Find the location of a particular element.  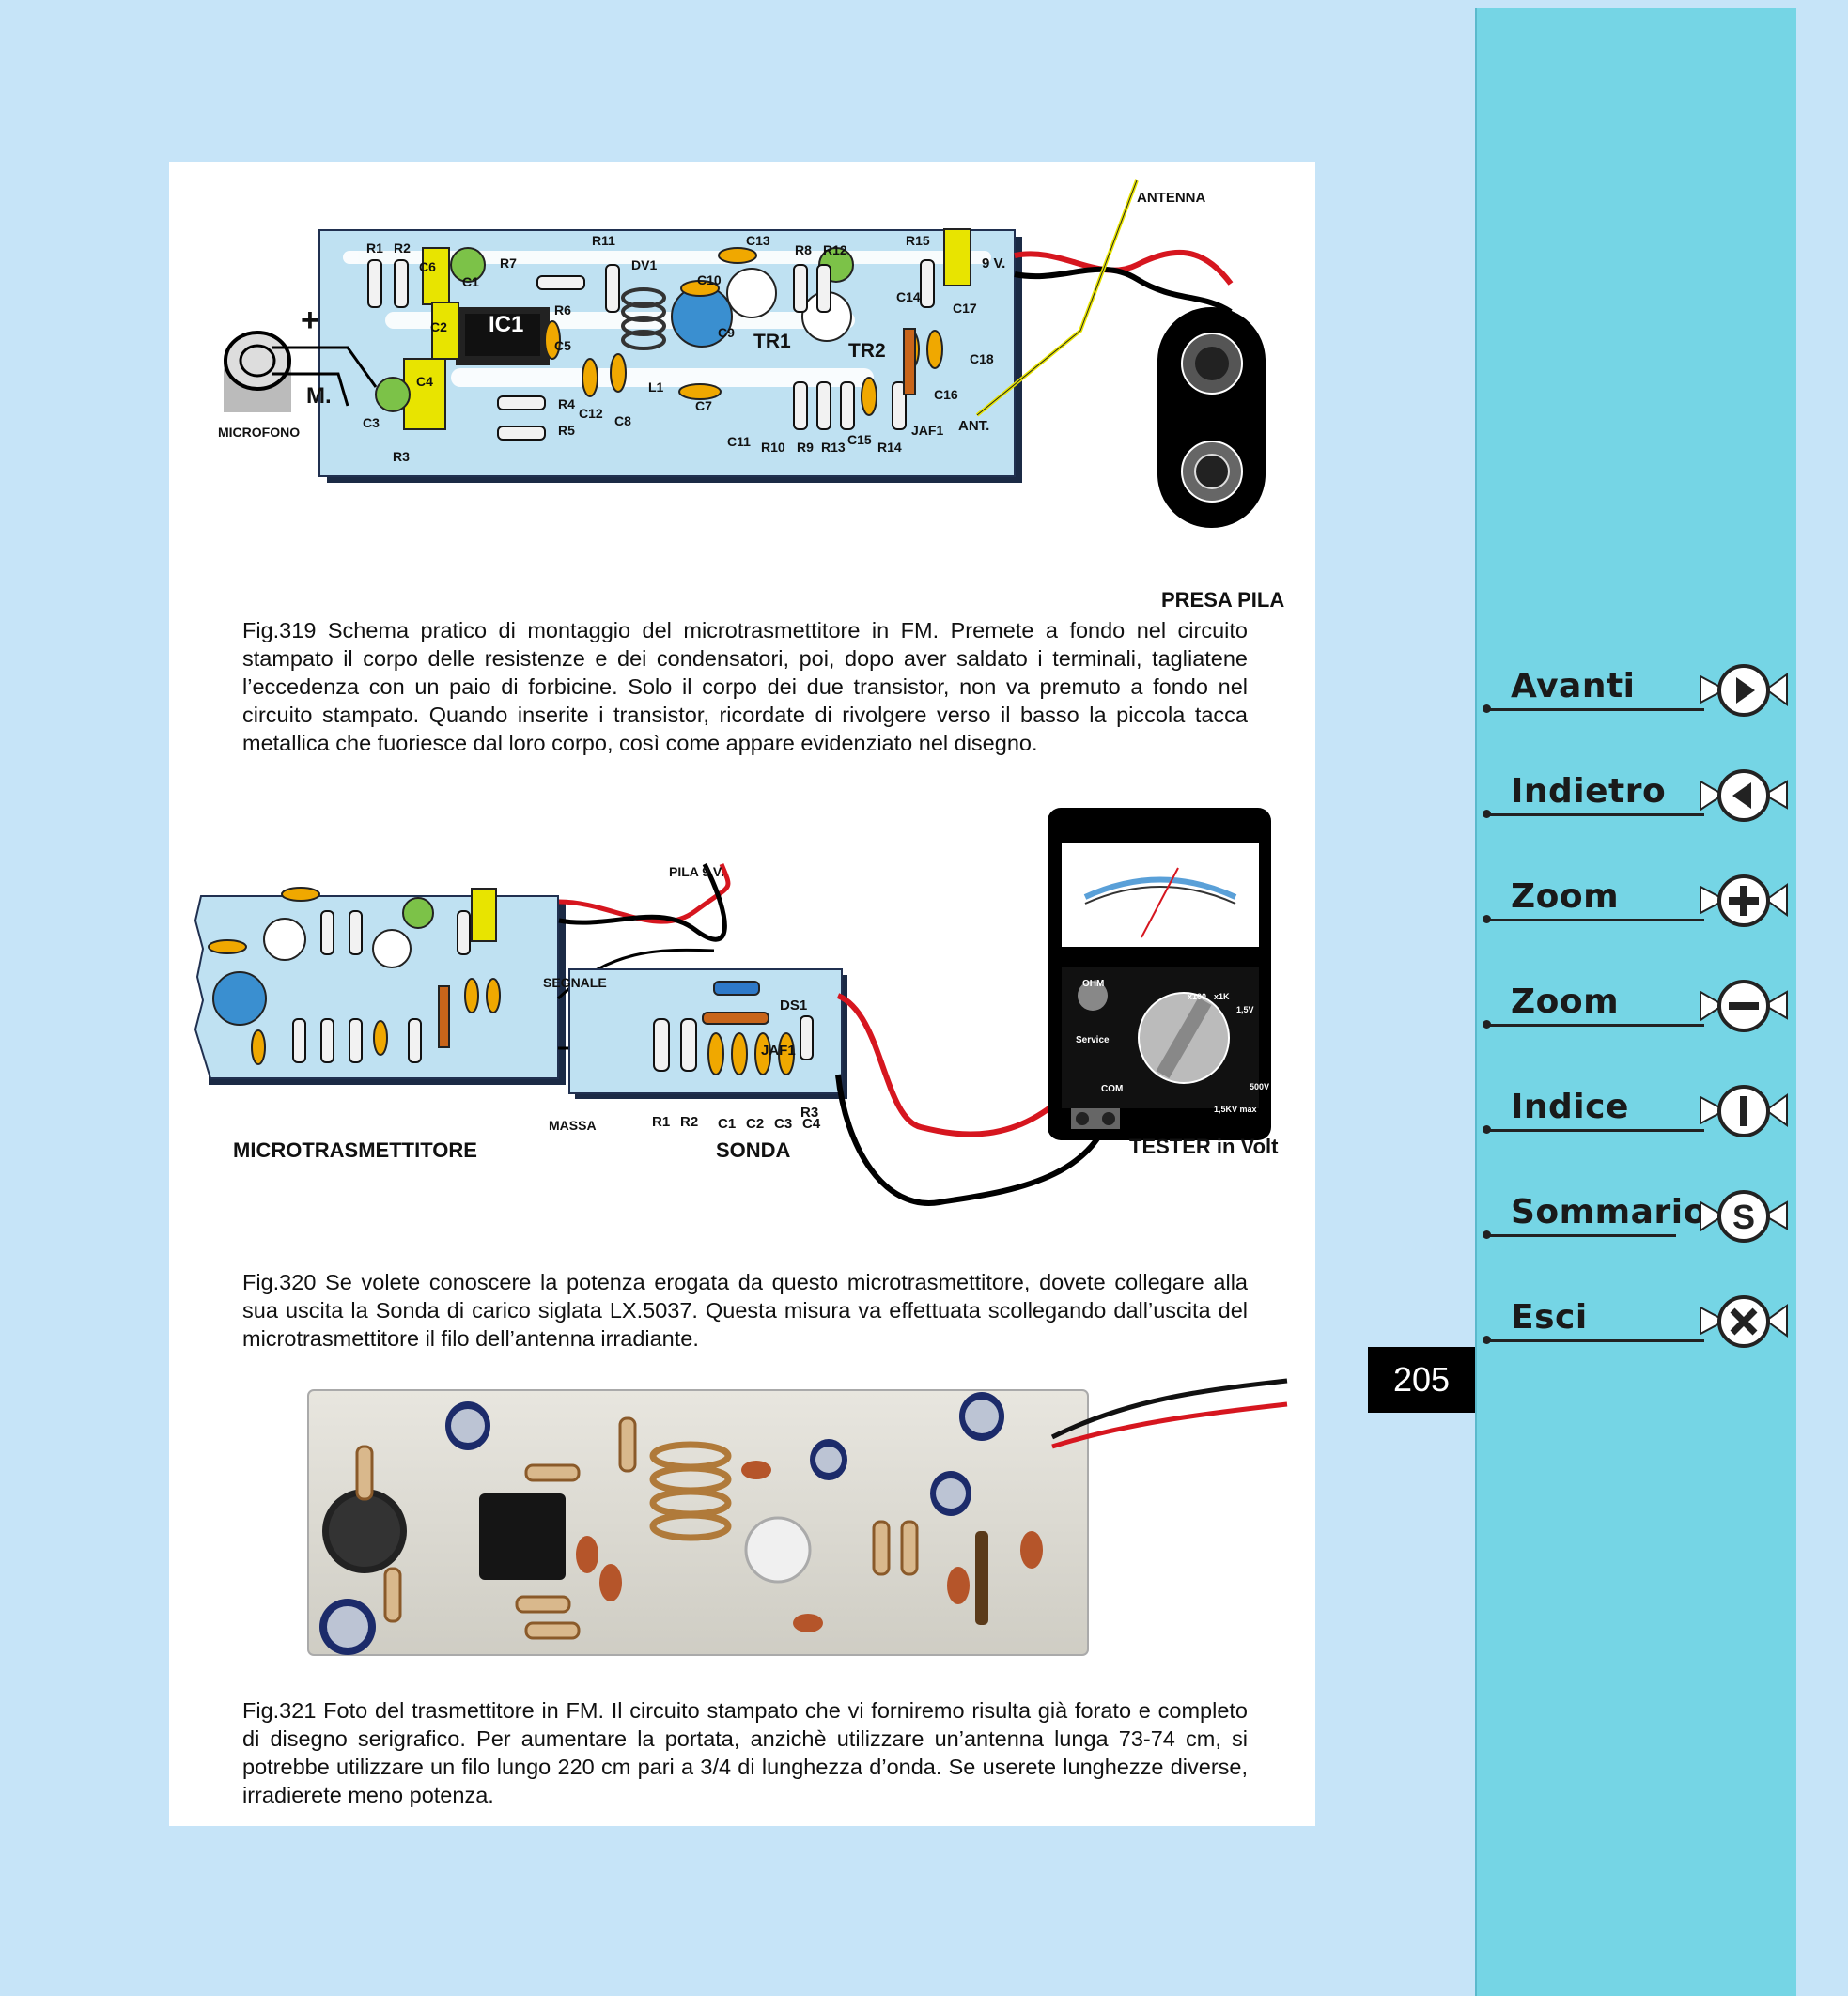

label-c18: C18 is located at coordinates (982, 358).